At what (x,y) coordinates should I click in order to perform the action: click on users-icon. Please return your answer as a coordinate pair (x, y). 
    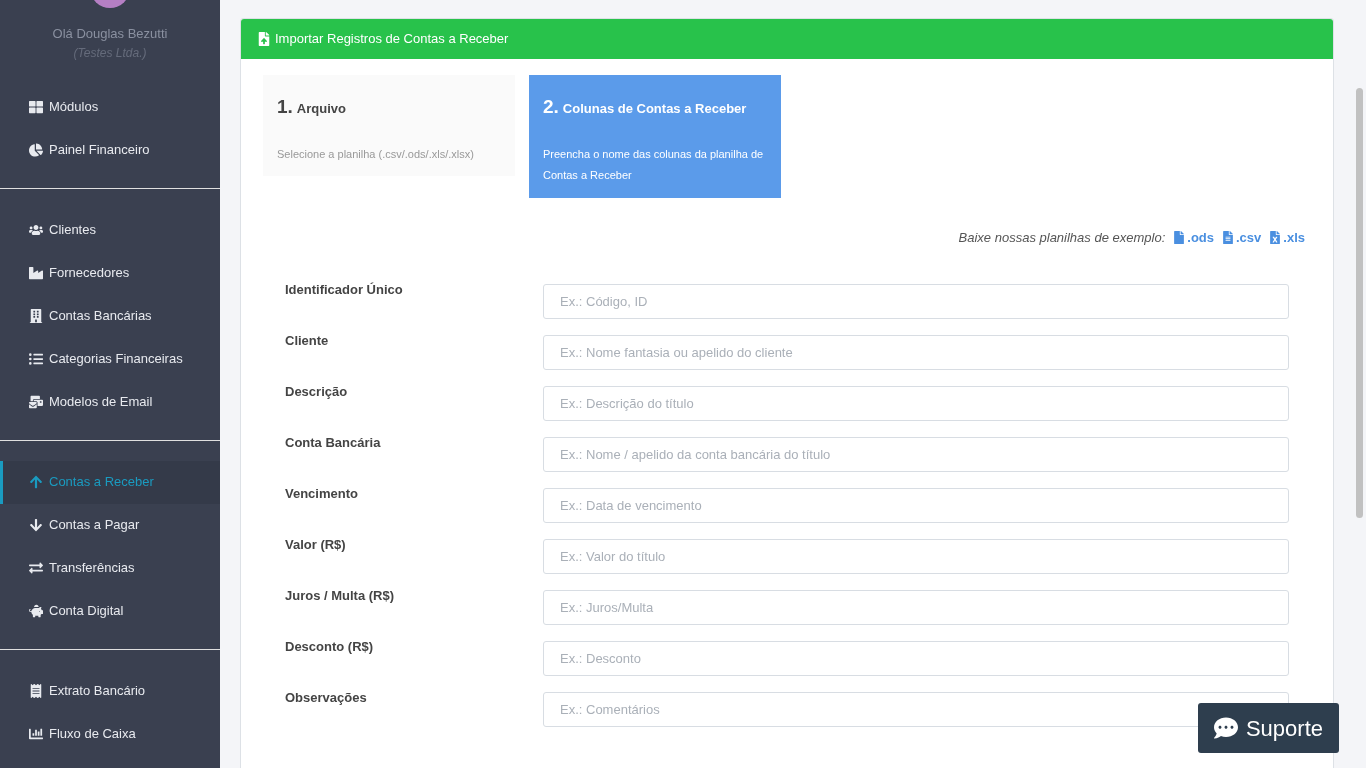
    Looking at the image, I should click on (36, 230).